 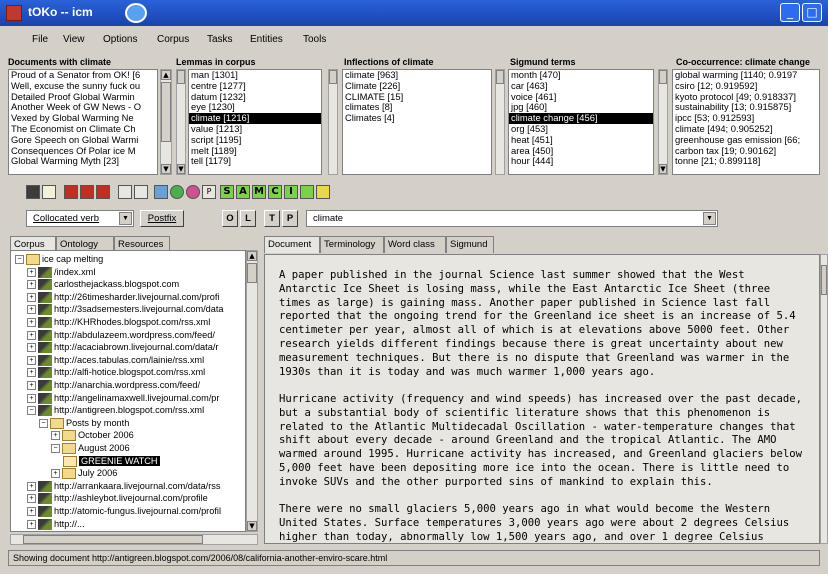 What do you see at coordinates (746, 75) in the screenshot?
I see `list-item: global warming [1140; 0.9197` at bounding box center [746, 75].